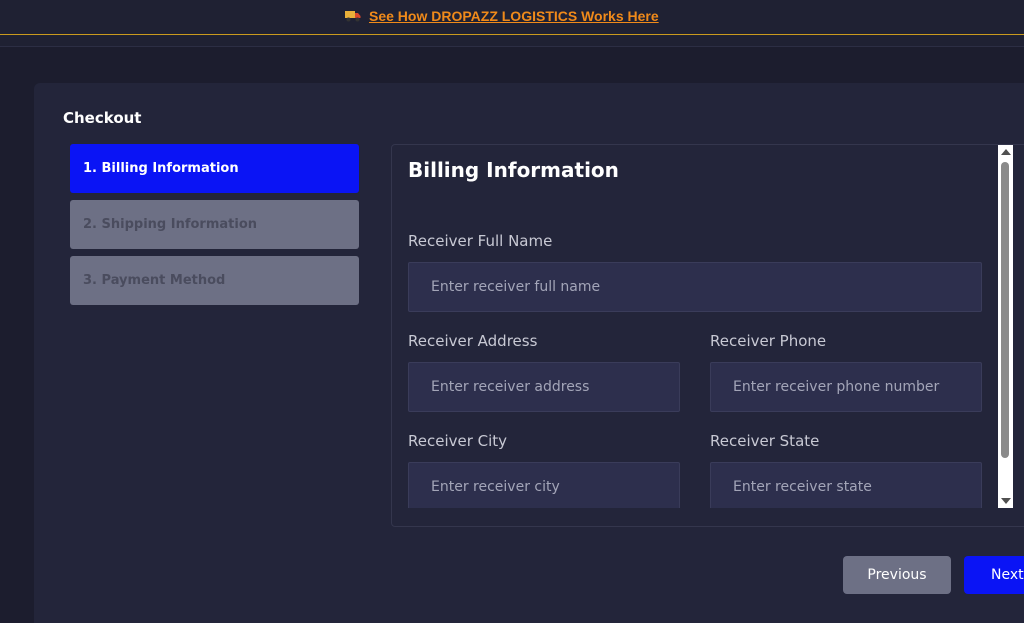  I want to click on truck-icon, so click(353, 16).